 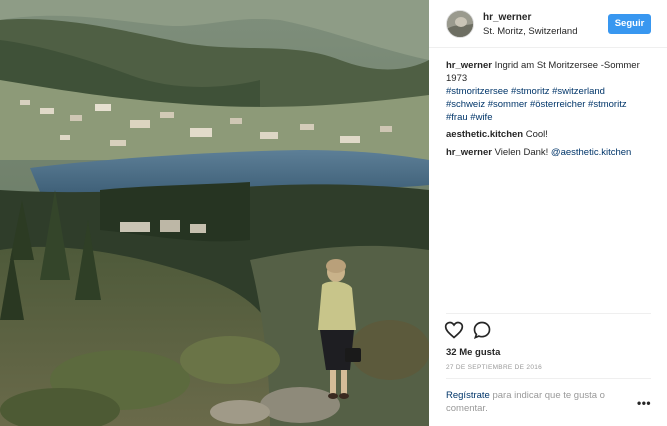 I want to click on comment-username: aesthetic.kitchen, so click(x=484, y=134).